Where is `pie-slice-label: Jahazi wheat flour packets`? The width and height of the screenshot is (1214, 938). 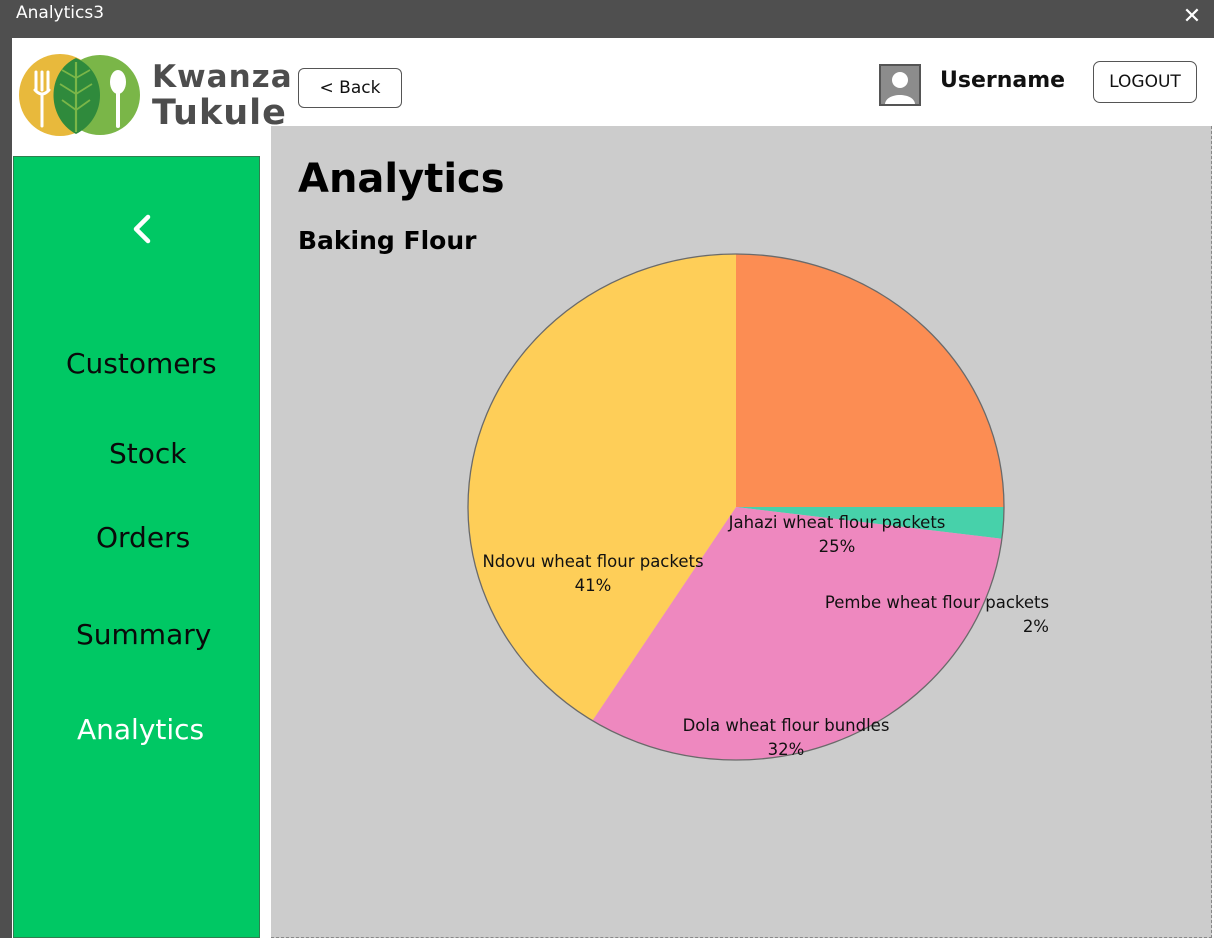
pie-slice-label: Jahazi wheat flour packets is located at coordinates (837, 522).